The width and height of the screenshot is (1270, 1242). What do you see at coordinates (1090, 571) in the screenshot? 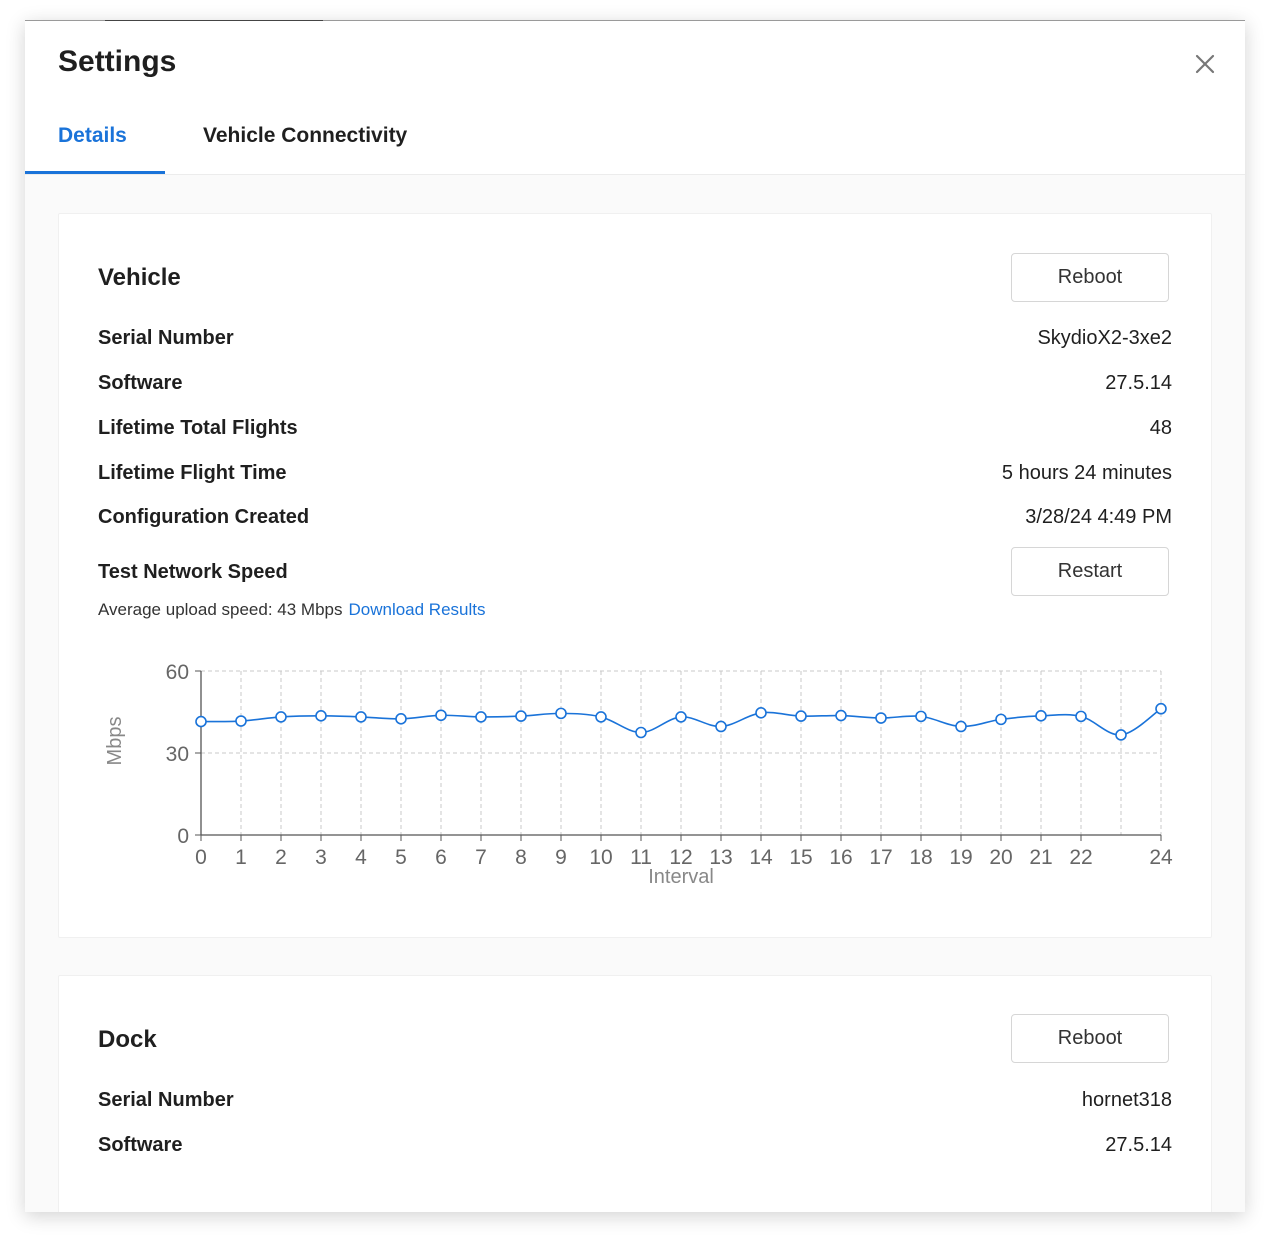
I see `network-restart-button: Restart` at bounding box center [1090, 571].